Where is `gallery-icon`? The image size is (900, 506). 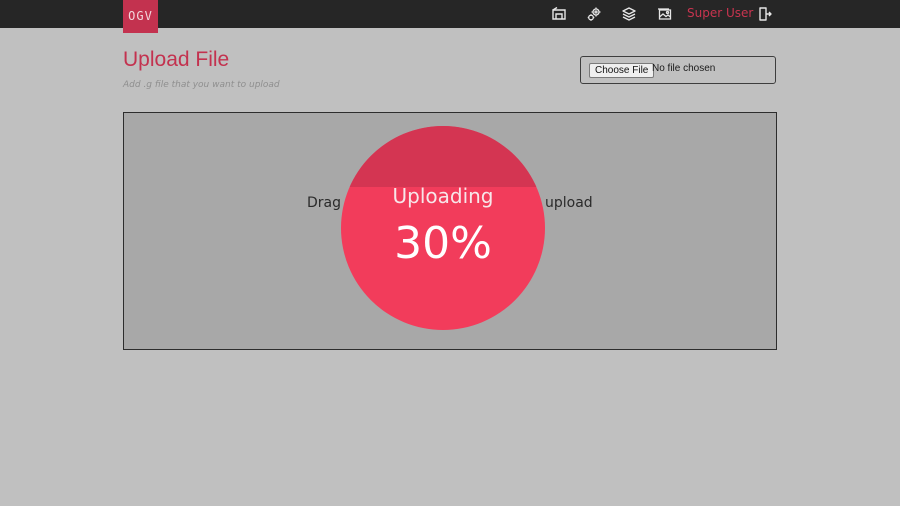
gallery-icon is located at coordinates (665, 14).